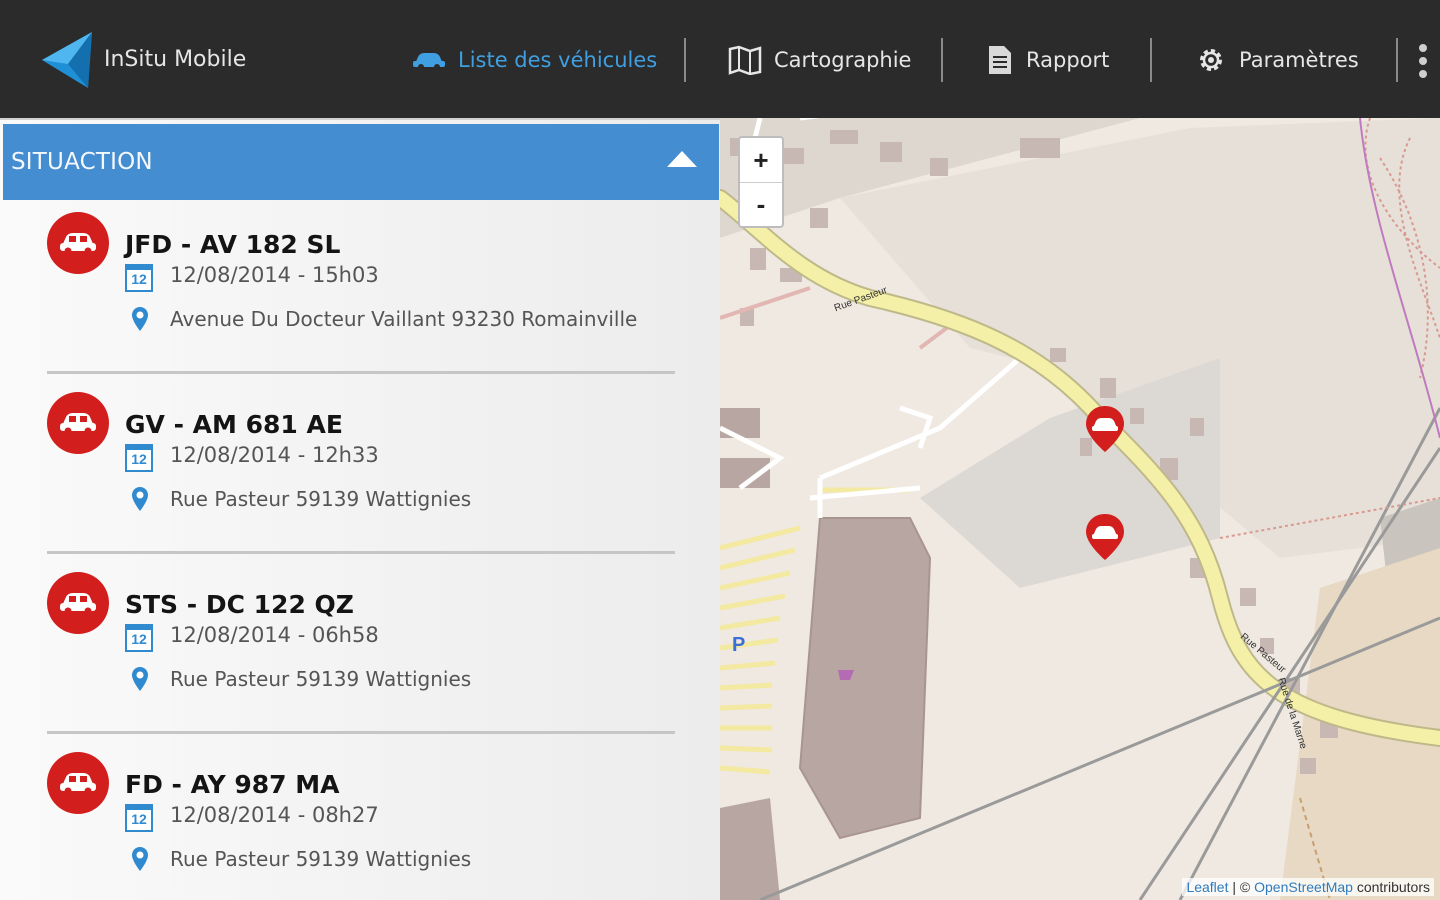 This screenshot has width=1440, height=900. I want to click on vehicle-plate: FD - AY 987 MA, so click(232, 784).